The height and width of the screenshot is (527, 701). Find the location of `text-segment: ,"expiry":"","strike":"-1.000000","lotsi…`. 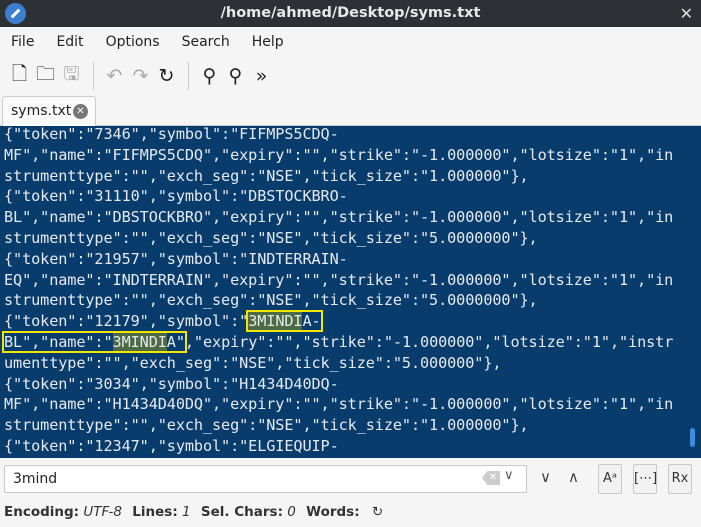

text-segment: ,"expiry":"","strike":"-1.000000","lotsi… is located at coordinates (429, 341).